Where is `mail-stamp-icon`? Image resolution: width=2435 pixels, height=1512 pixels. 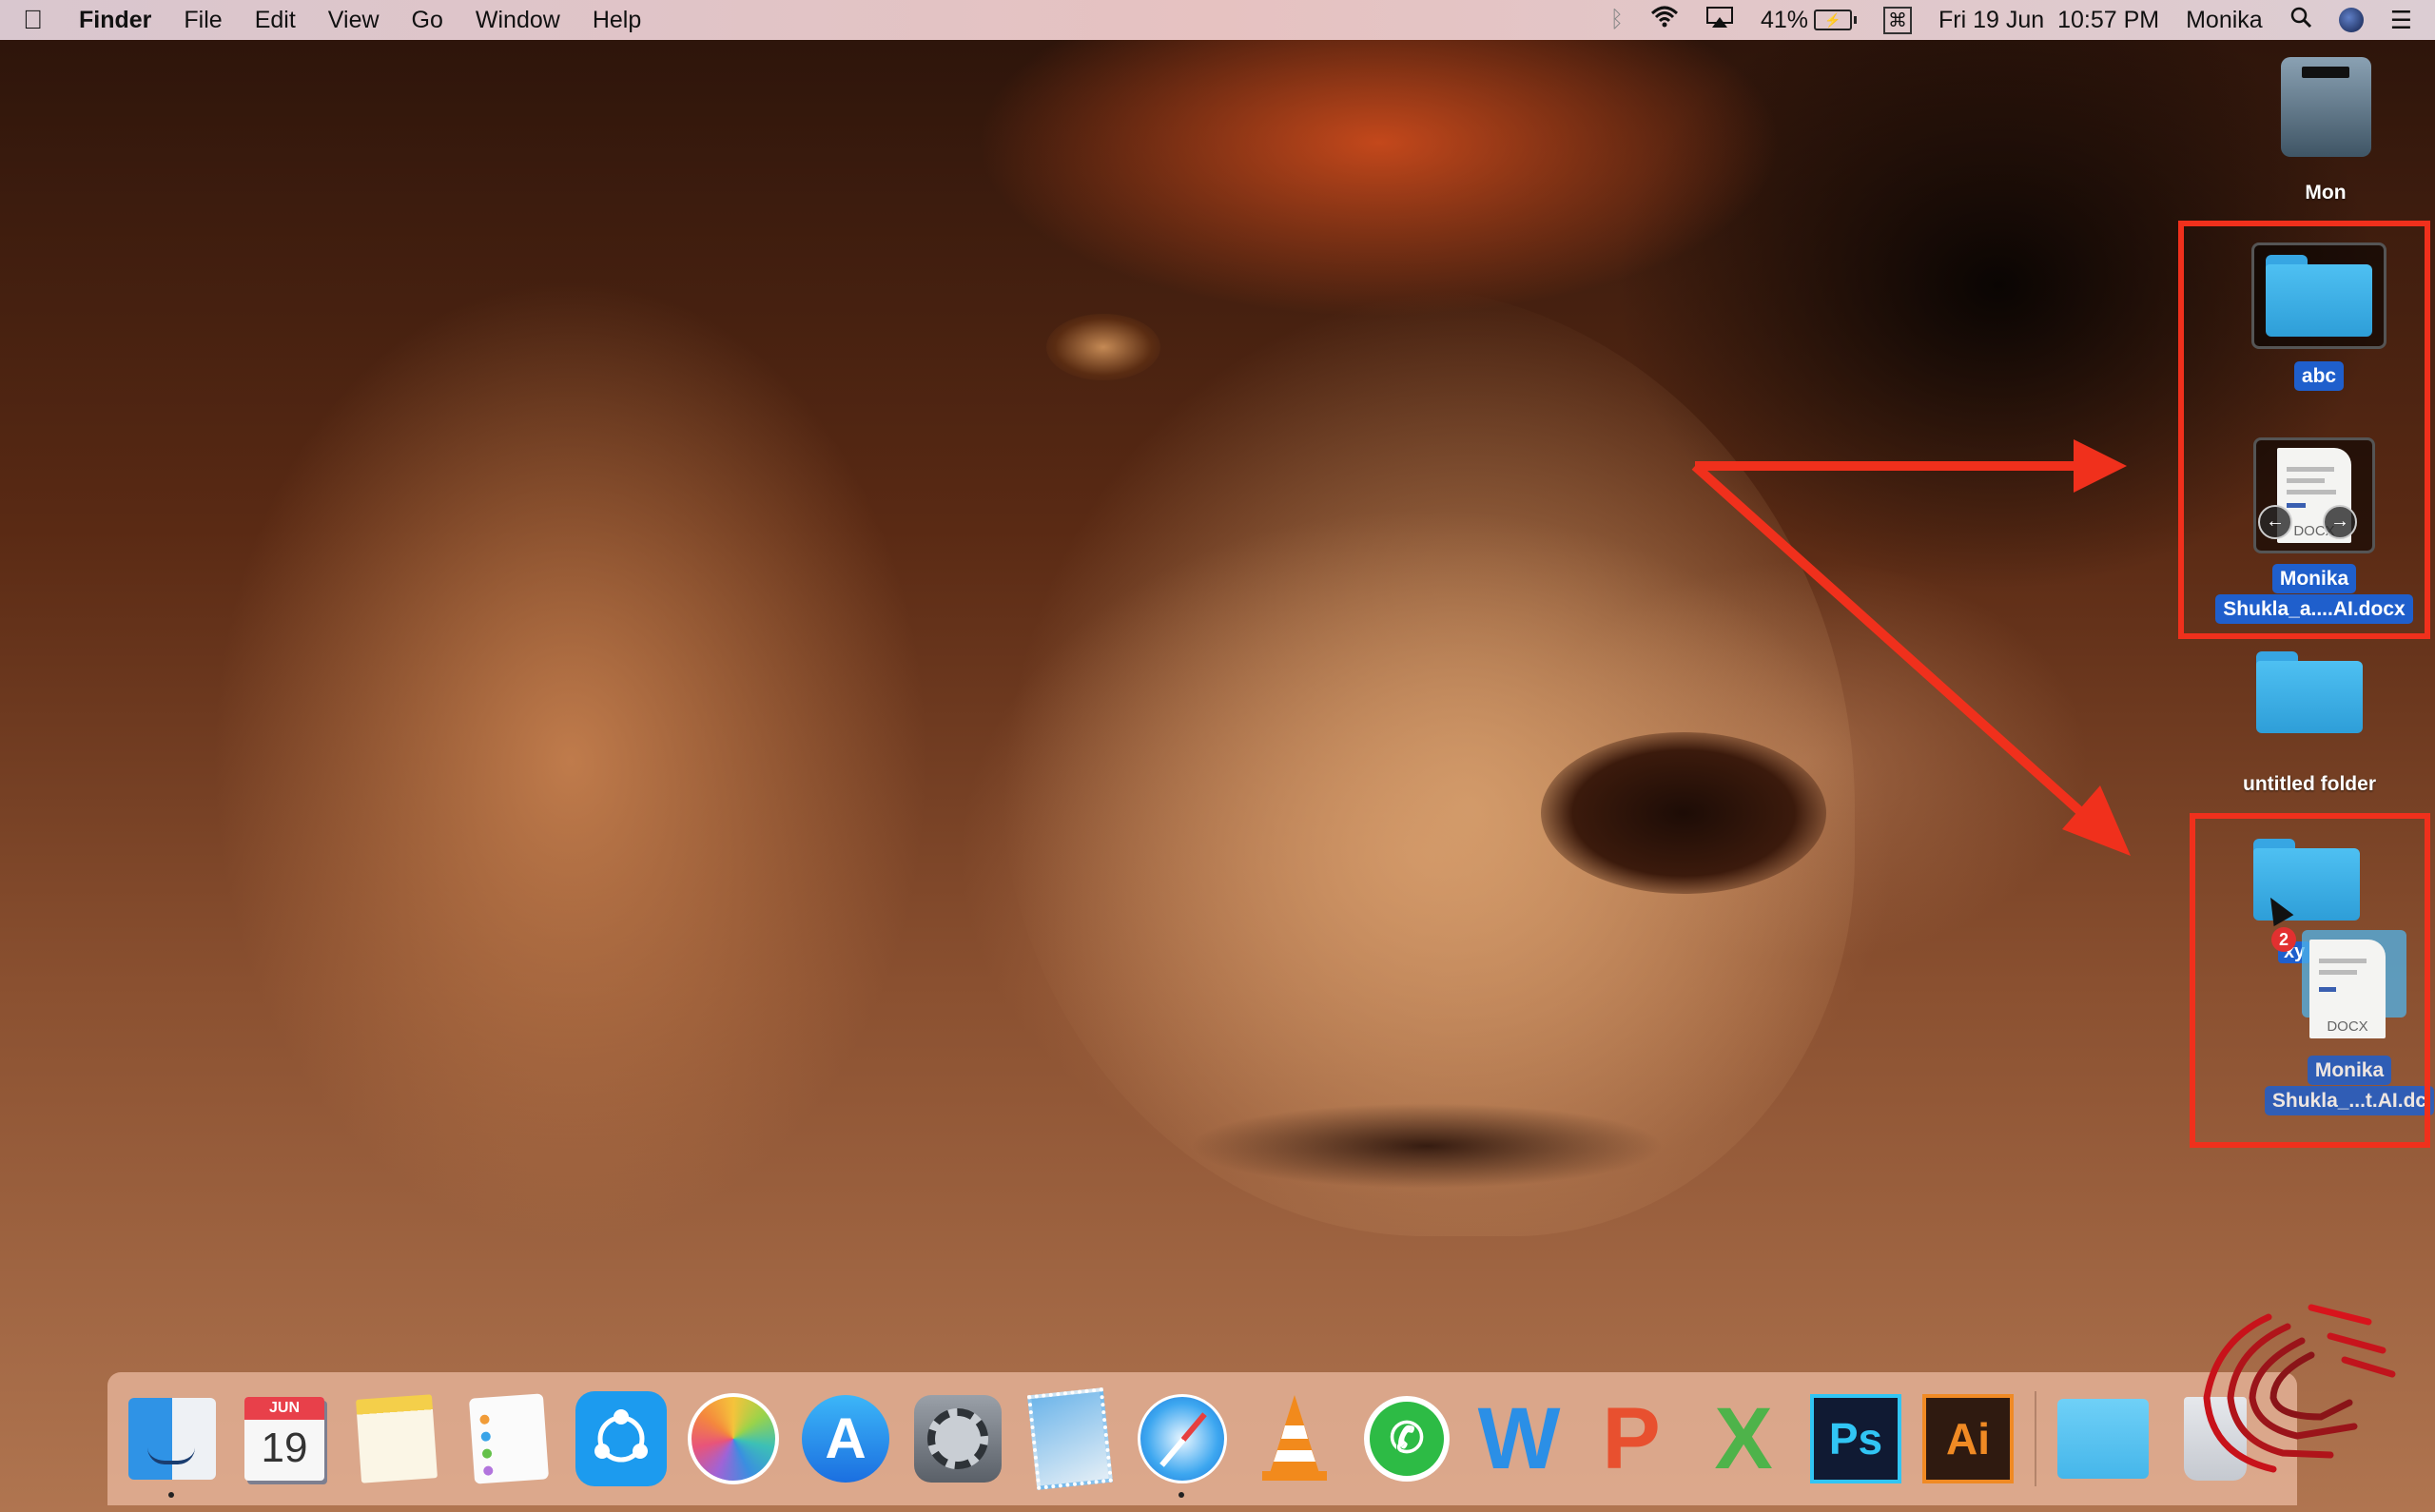
mail-stamp-icon is located at coordinates (1070, 1439).